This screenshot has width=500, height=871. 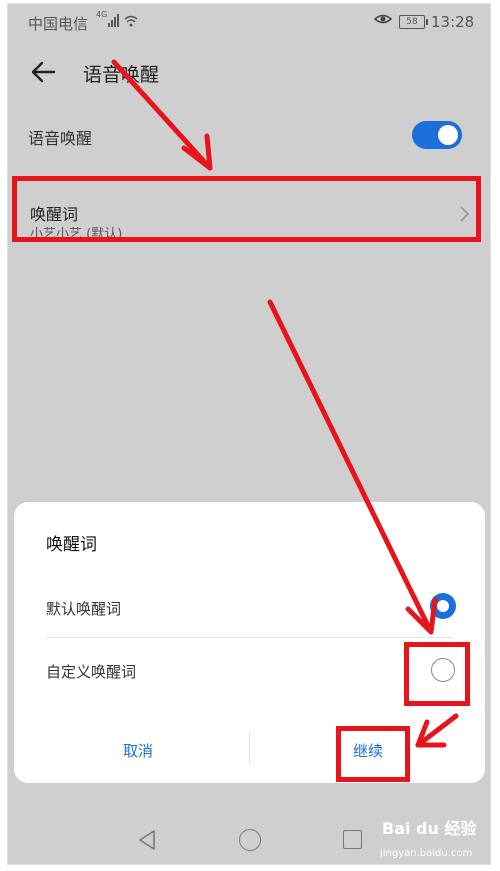 I want to click on watermark-url: jingyan.baidu.com, so click(x=426, y=853).